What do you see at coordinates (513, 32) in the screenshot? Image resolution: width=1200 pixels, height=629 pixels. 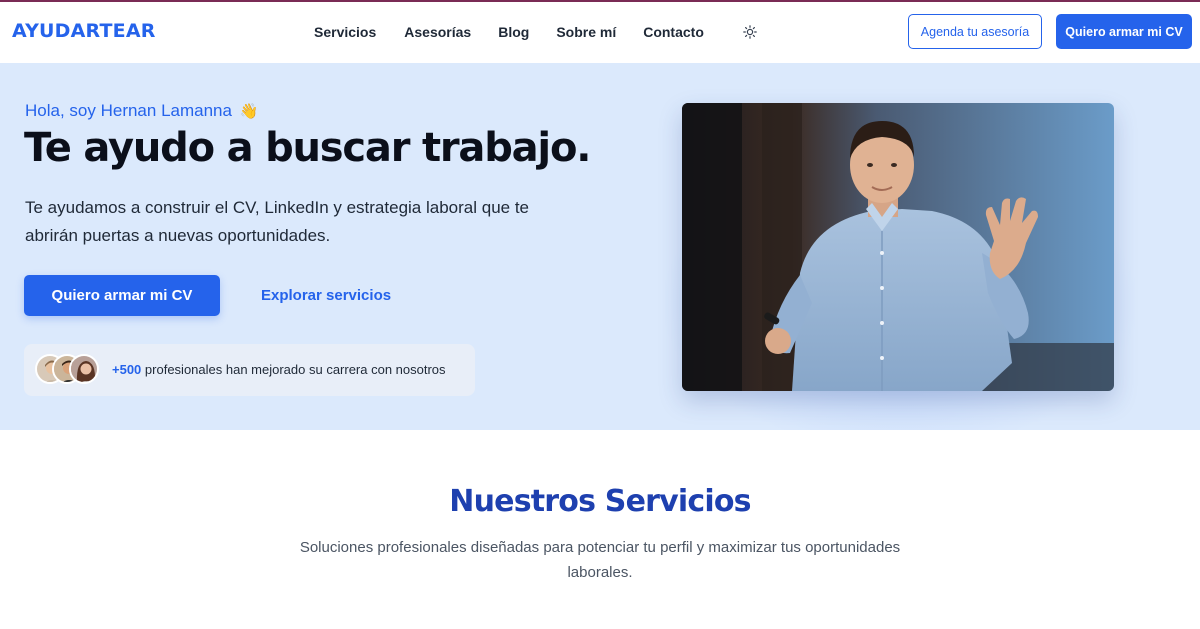 I see `nav-item-blog: Blog` at bounding box center [513, 32].